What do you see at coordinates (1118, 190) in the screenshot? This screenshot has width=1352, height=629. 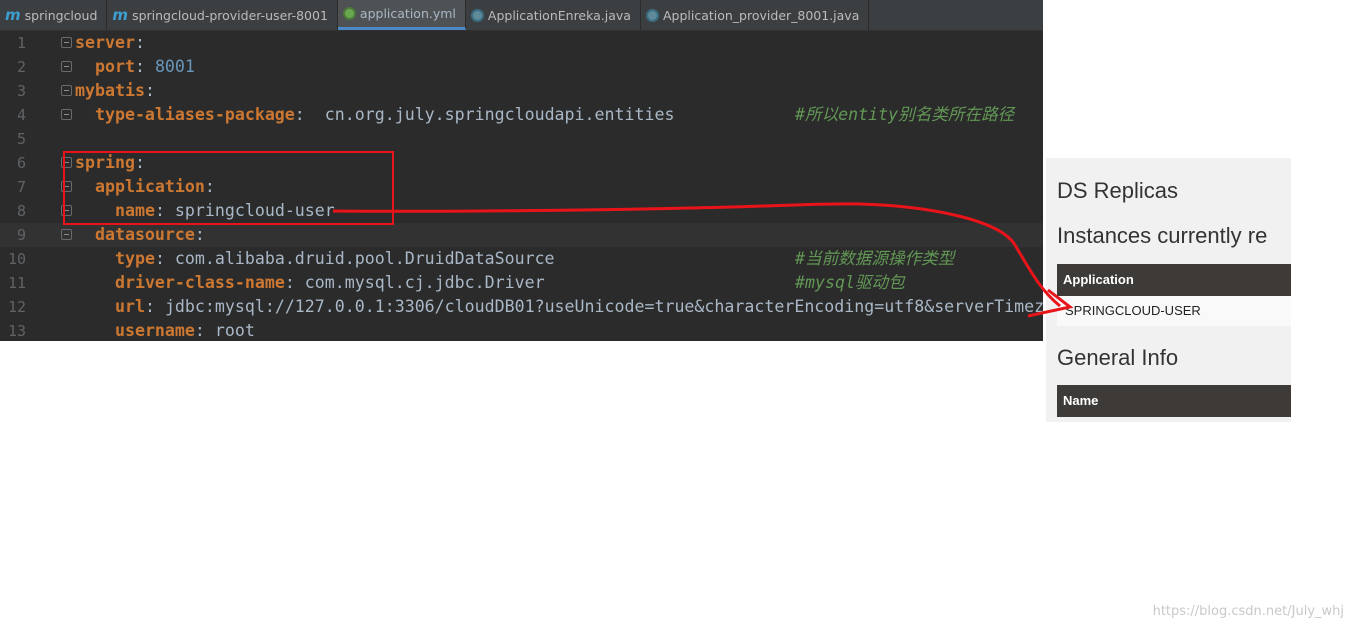 I see `ds-replicas-heading: DS Replicas` at bounding box center [1118, 190].